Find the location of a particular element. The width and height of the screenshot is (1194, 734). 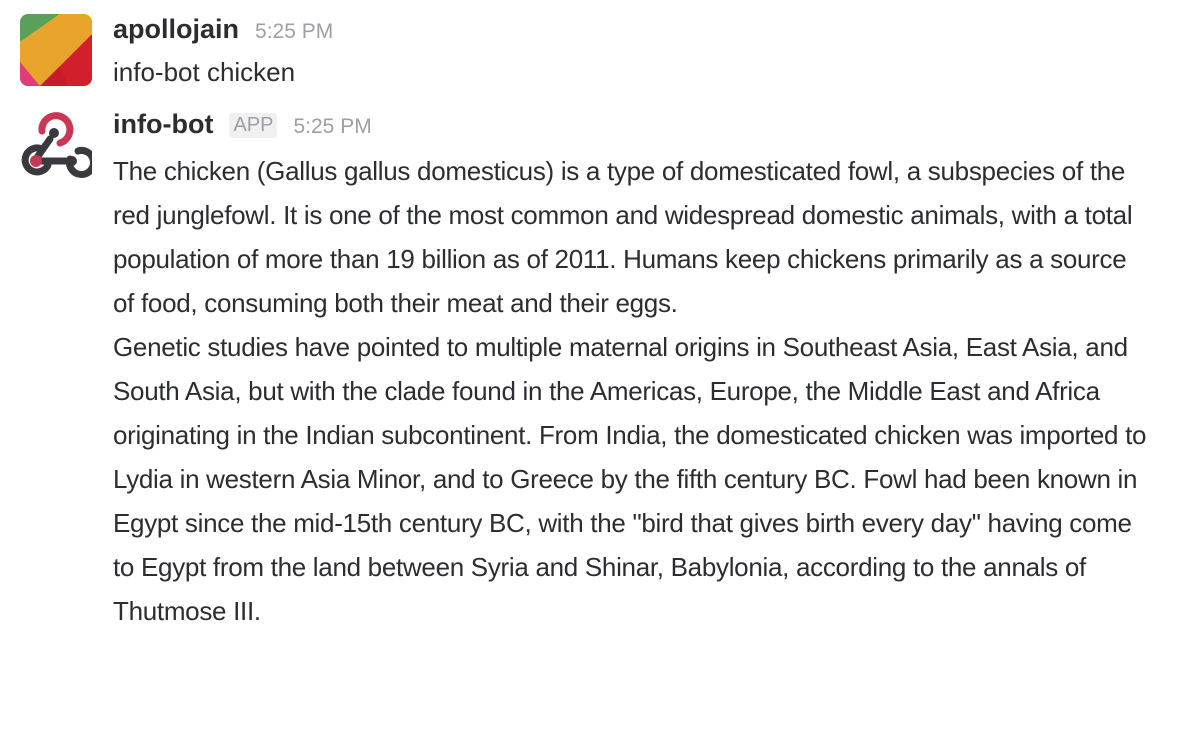

user-avatar is located at coordinates (56, 50).